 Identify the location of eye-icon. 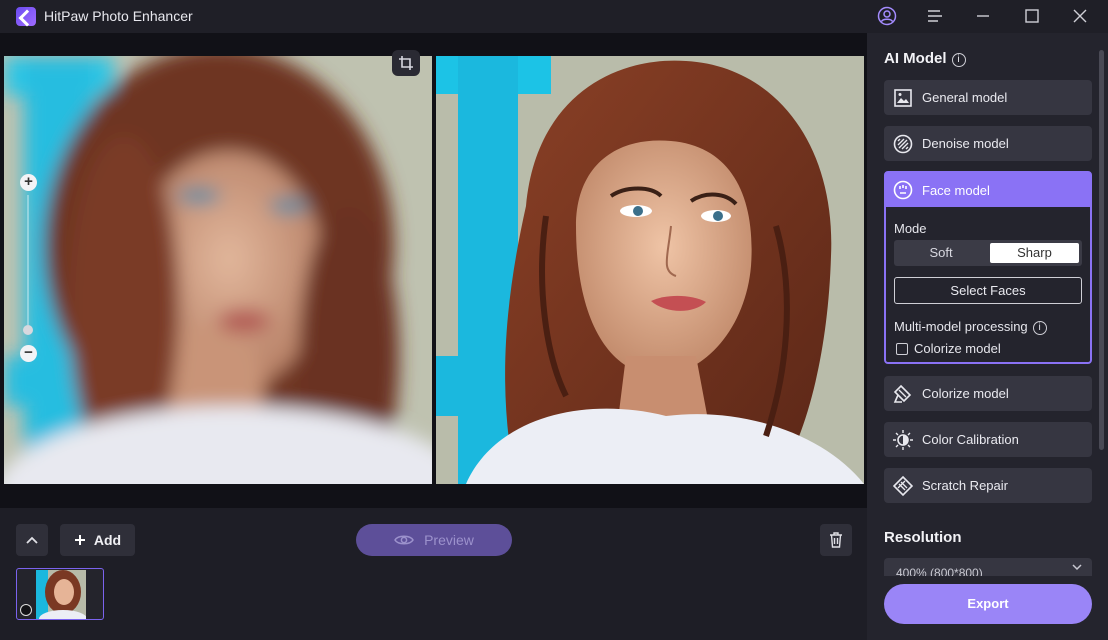
(404, 540).